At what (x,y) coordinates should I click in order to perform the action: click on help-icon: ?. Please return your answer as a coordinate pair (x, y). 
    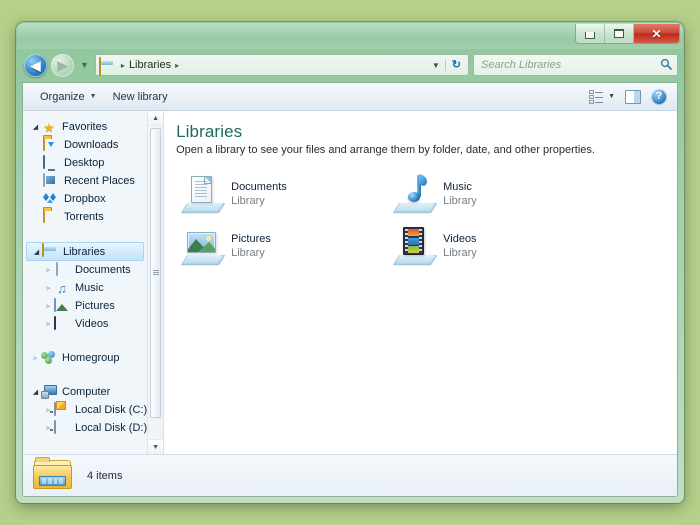
    Looking at the image, I should click on (659, 96).